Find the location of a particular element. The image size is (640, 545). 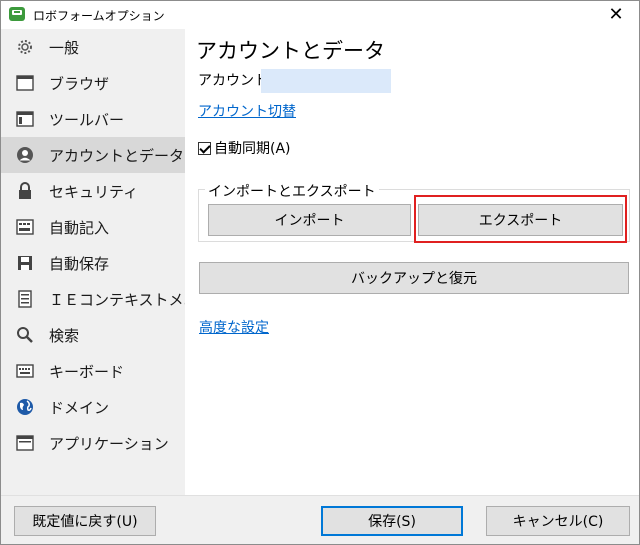

sidebar-item-autosave: 自動保存 is located at coordinates (93, 263).